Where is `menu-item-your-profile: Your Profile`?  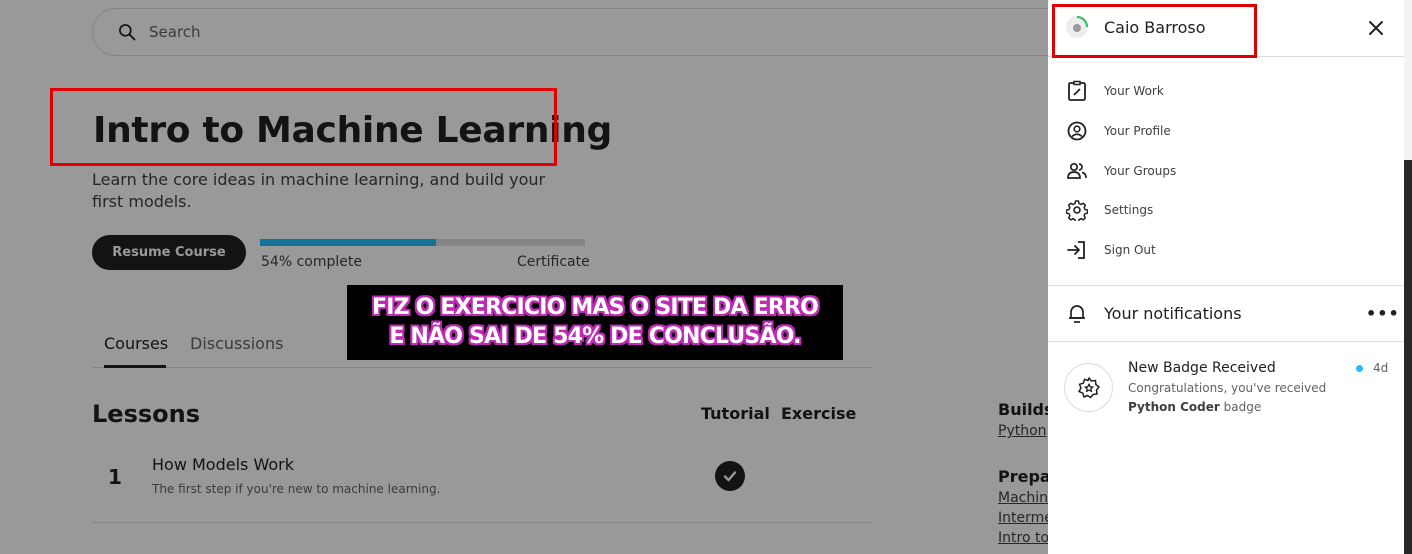
menu-item-your-profile: Your Profile is located at coordinates (1226, 131).